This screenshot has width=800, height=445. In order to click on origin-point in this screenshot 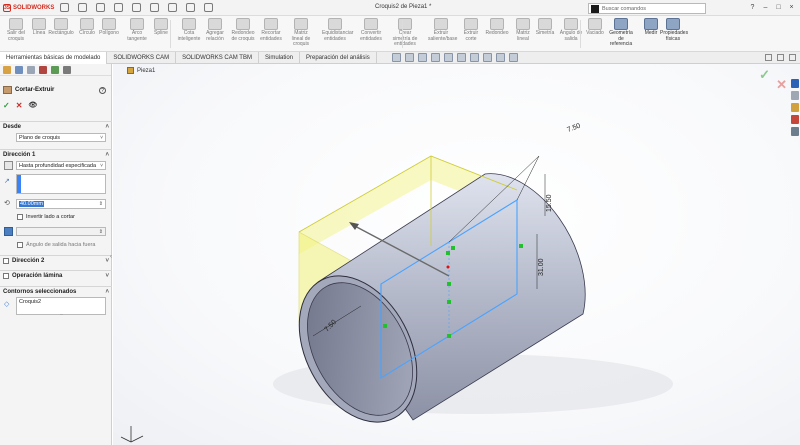, I will do `click(448, 267)`.